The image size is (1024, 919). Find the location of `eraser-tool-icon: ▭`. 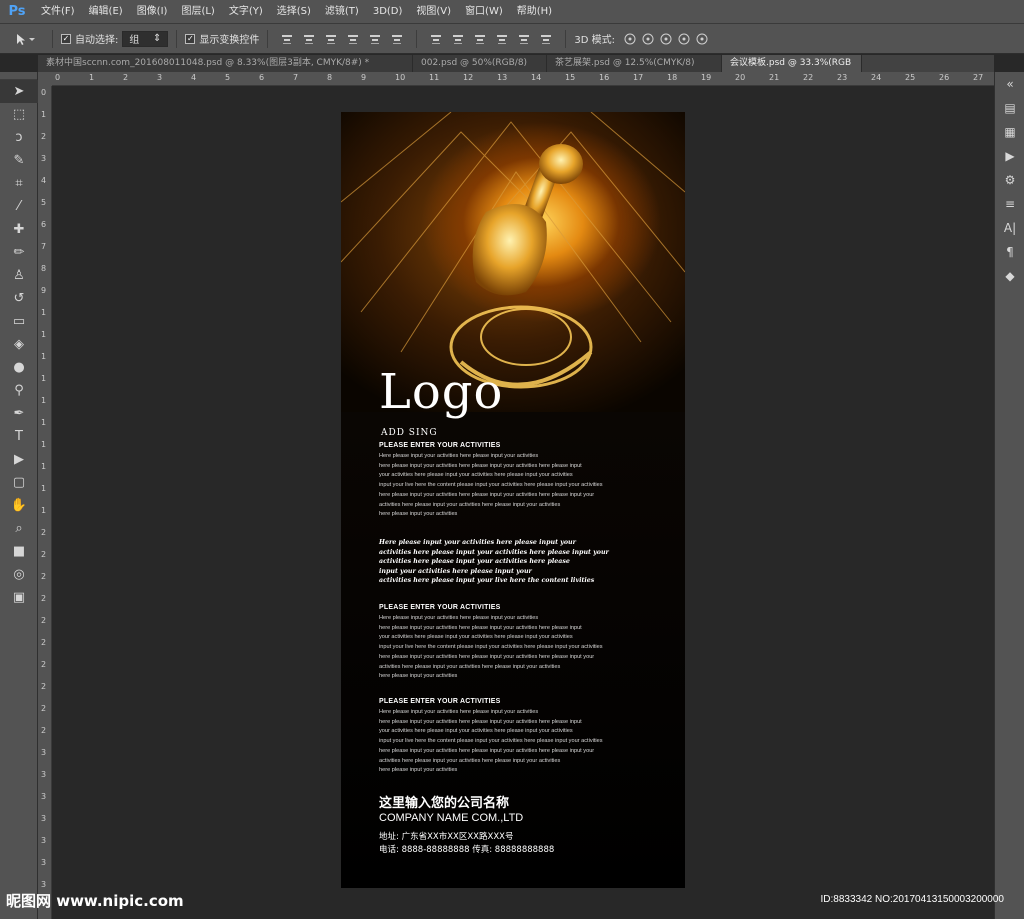

eraser-tool-icon: ▭ is located at coordinates (19, 321).